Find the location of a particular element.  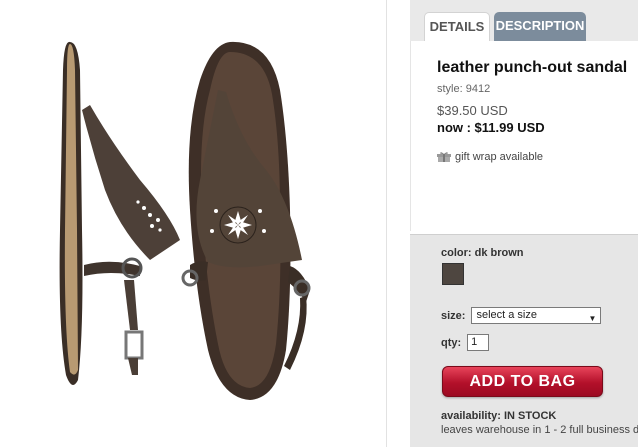

size-select-value: select a size is located at coordinates (506, 315).